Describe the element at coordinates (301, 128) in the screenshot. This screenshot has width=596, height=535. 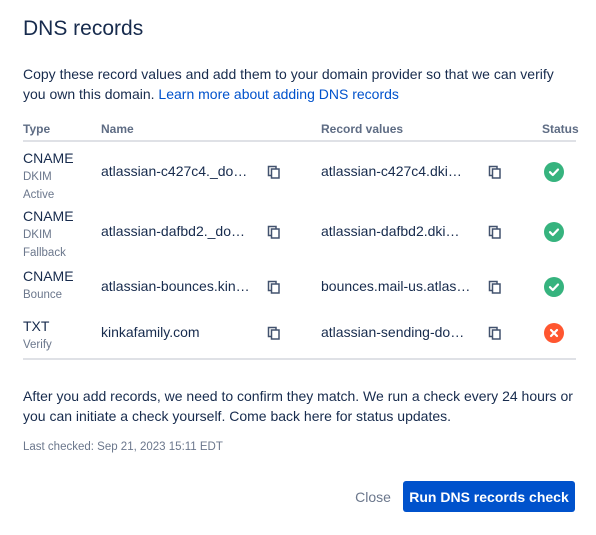
I see `table-header: Type Name Record values Status` at that location.